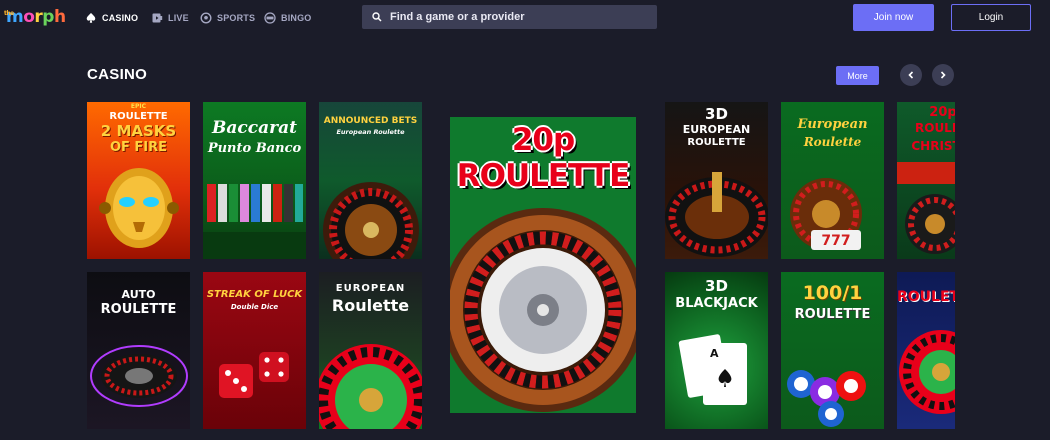 The width and height of the screenshot is (1050, 440). What do you see at coordinates (9, 13) in the screenshot?
I see `logo-the: the` at bounding box center [9, 13].